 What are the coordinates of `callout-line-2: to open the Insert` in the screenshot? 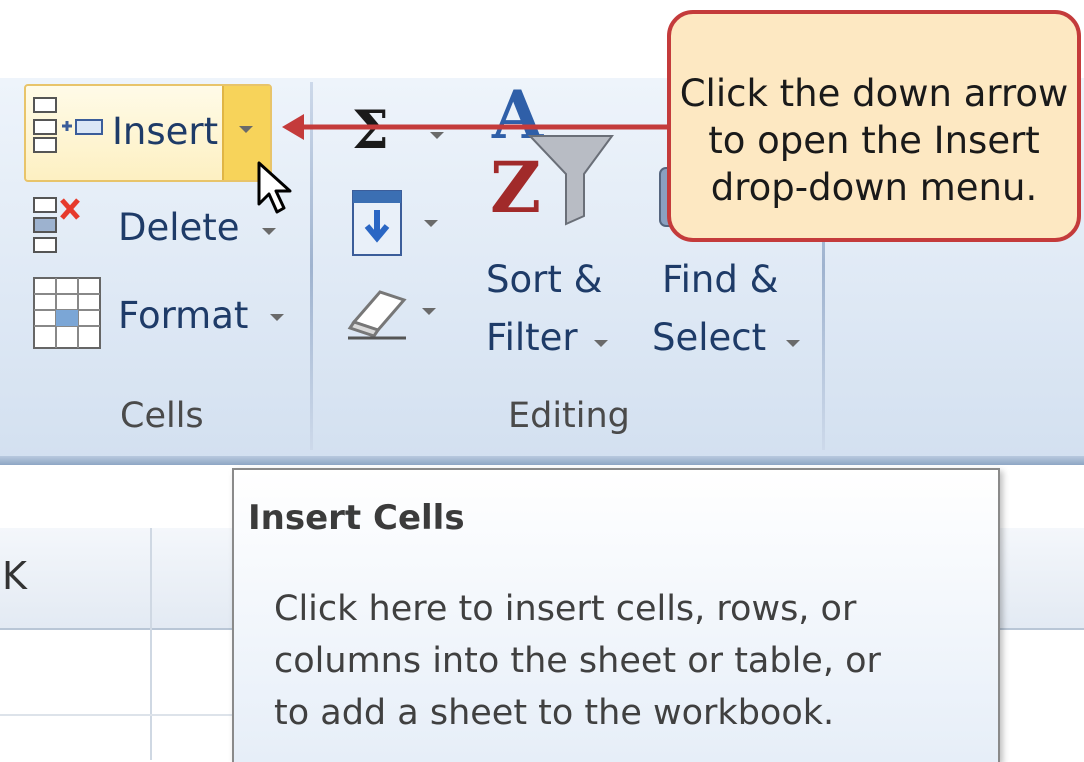 It's located at (874, 140).